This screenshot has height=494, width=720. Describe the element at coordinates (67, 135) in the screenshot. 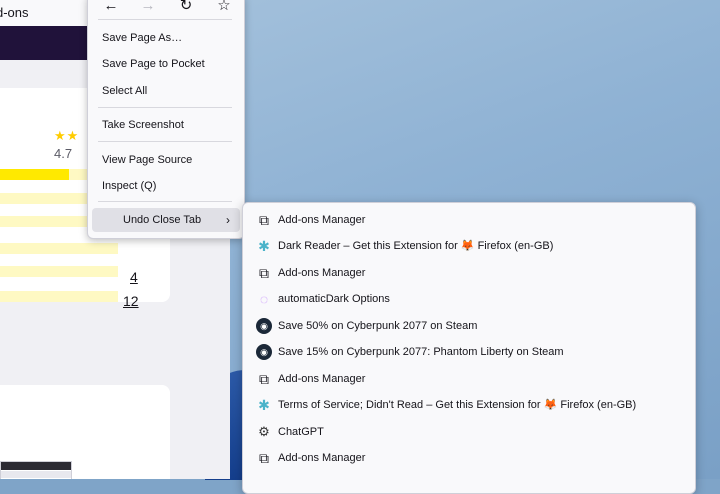

I see `rating-stars: ★★` at that location.